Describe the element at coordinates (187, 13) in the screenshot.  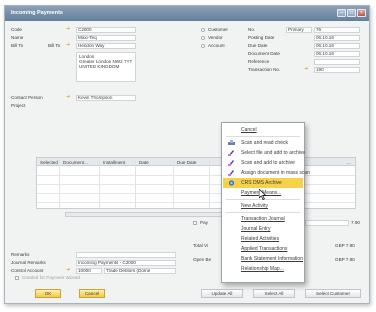
I see `window-titlebar: Incoming Payments – □ ×` at that location.